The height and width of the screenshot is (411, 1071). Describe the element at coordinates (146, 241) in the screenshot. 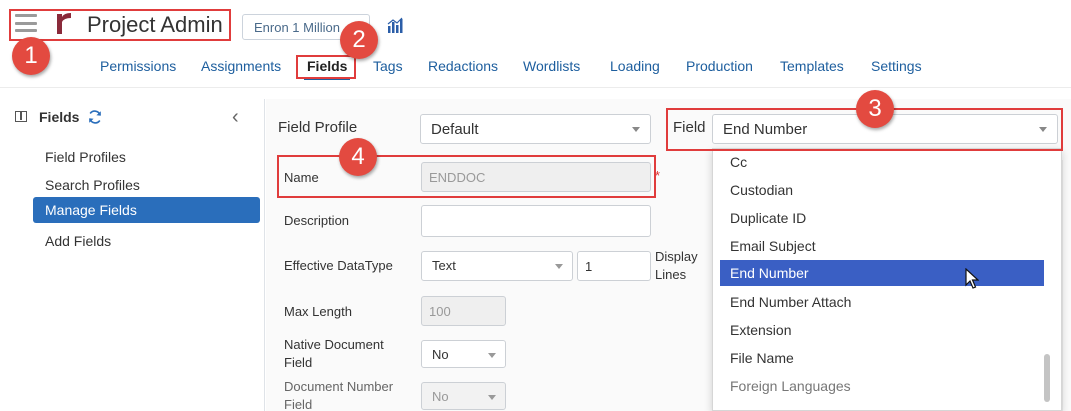

I see `sidebar-item-add-fields: Add Fields` at that location.